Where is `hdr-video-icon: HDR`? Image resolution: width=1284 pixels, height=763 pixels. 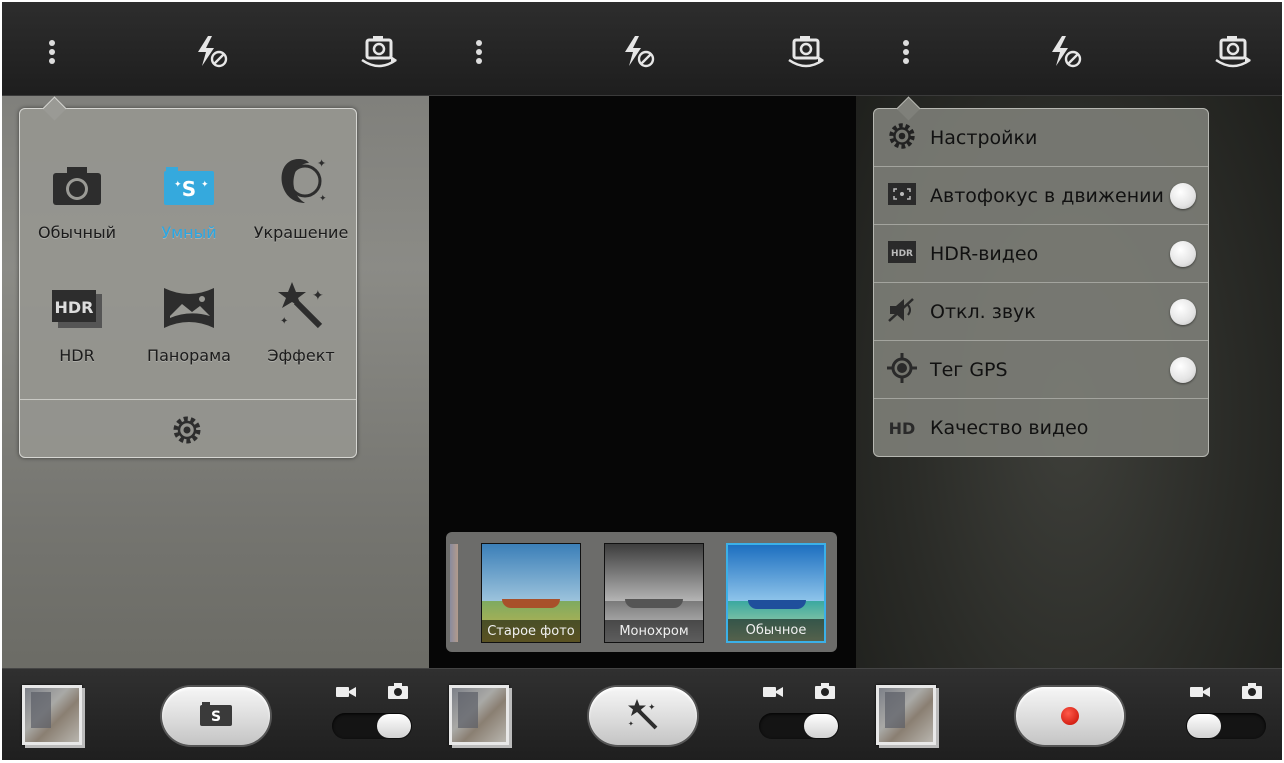
hdr-video-icon: HDR is located at coordinates (902, 254).